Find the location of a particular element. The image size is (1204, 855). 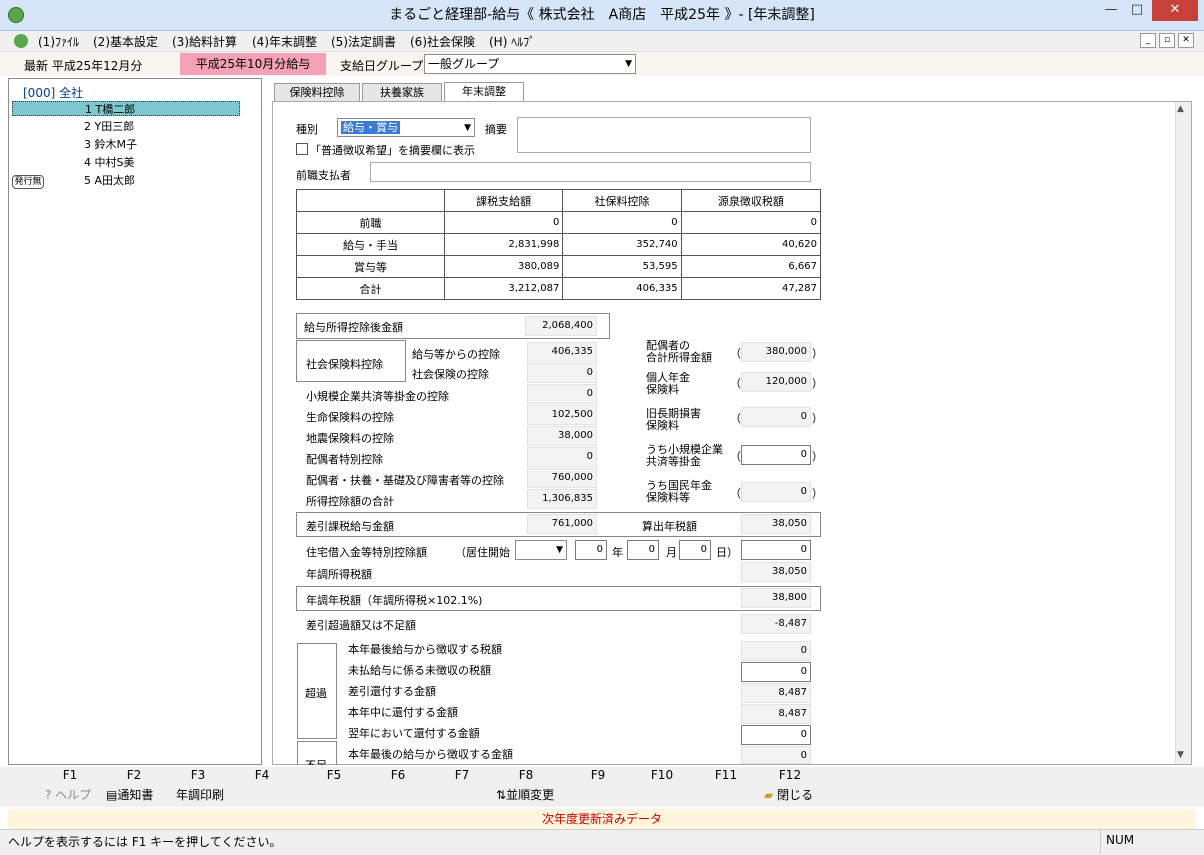

housing-day-input: 0 is located at coordinates (695, 550).